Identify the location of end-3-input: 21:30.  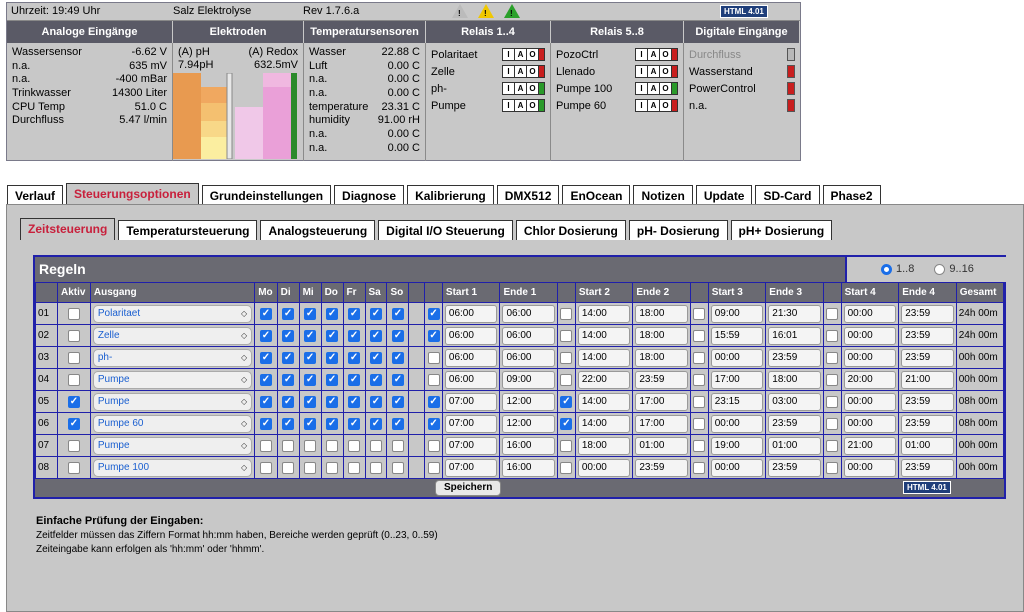
(794, 313).